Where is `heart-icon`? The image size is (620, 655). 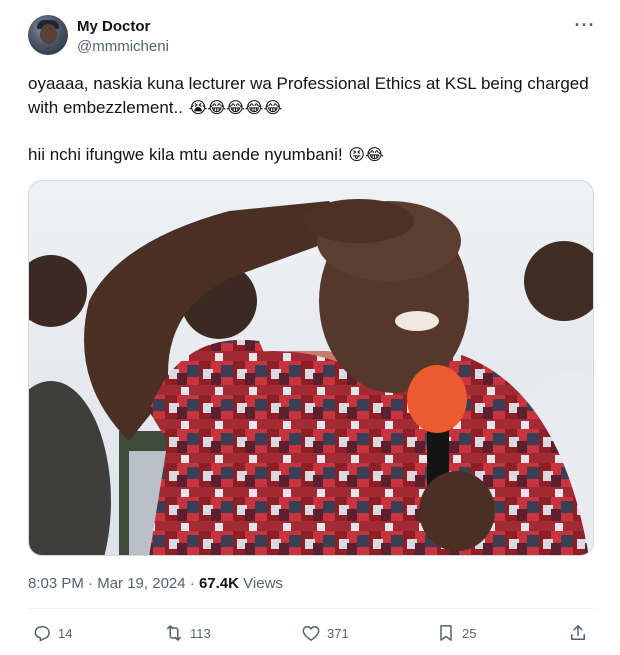 heart-icon is located at coordinates (311, 633).